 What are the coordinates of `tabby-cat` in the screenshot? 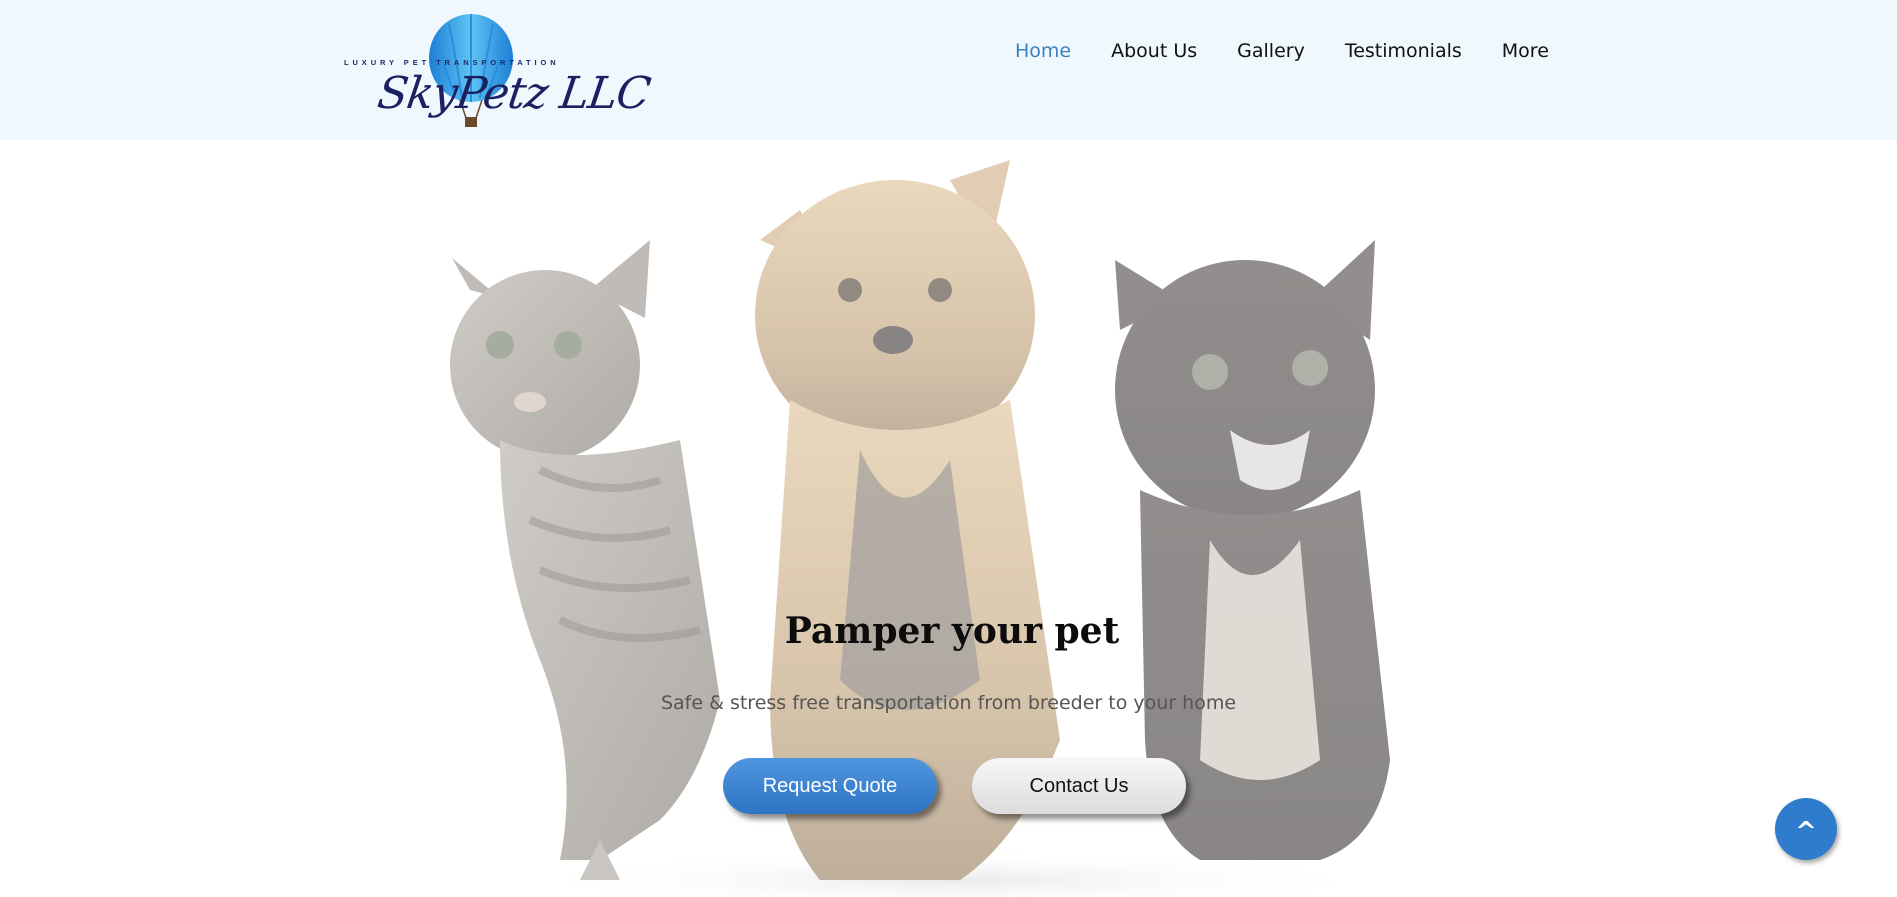 It's located at (585, 560).